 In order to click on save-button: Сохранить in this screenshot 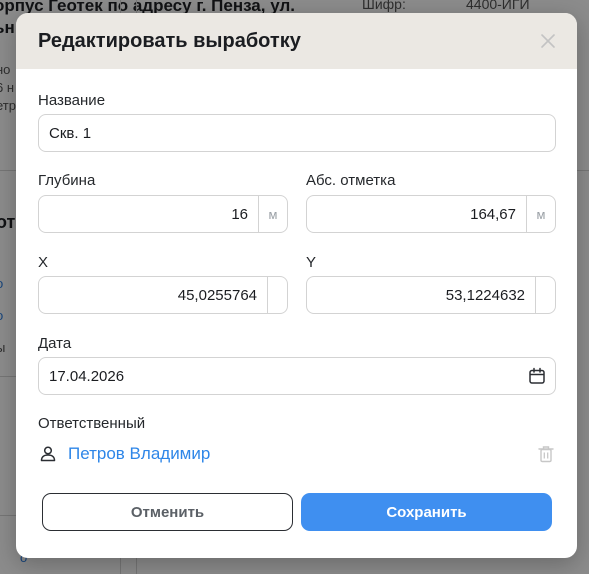, I will do `click(426, 512)`.